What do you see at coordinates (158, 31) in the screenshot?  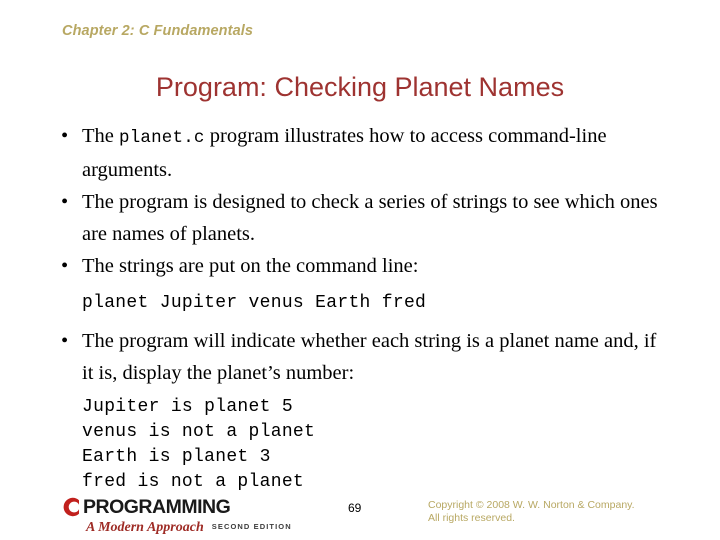 I see `chapter-header: Chapter 2: C Fundamentals` at bounding box center [158, 31].